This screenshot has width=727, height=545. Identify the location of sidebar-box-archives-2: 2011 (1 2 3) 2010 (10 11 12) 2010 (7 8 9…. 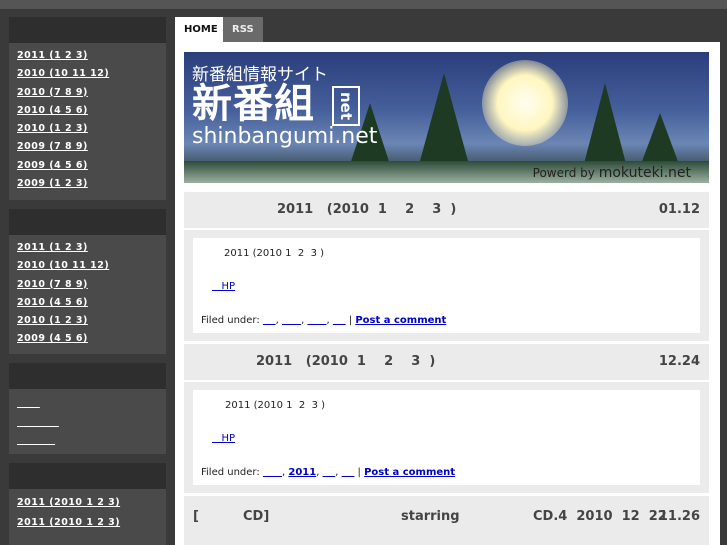
(87, 281).